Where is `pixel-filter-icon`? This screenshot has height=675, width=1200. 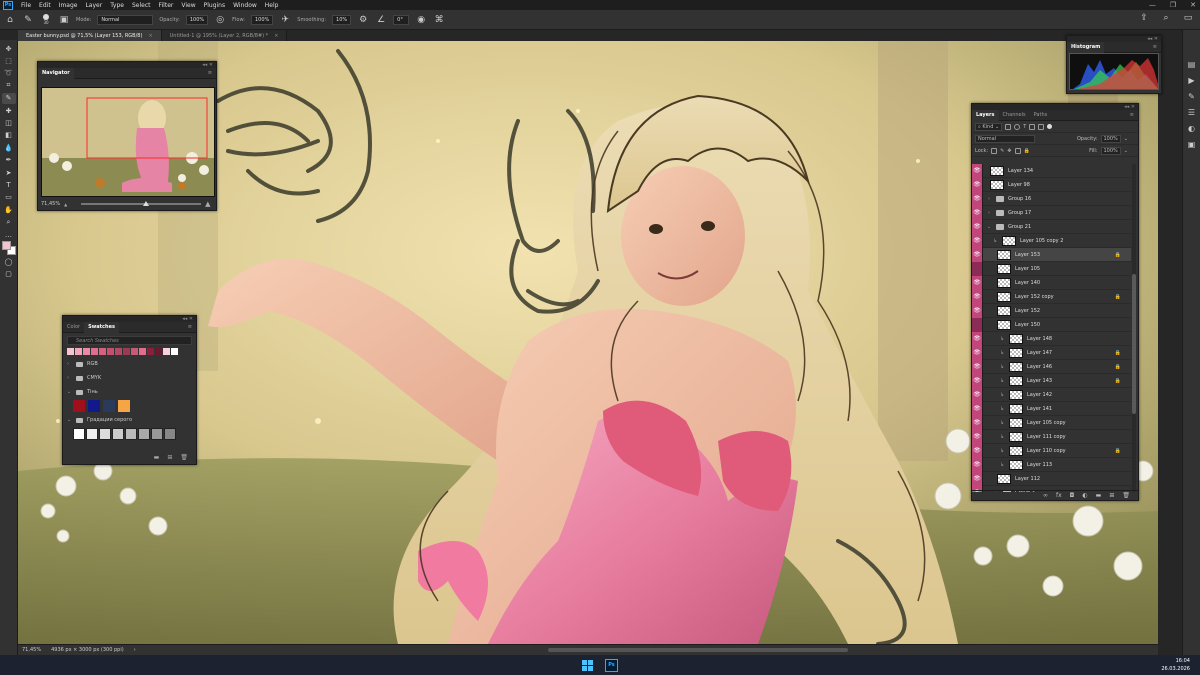
pixel-filter-icon is located at coordinates (1008, 126).